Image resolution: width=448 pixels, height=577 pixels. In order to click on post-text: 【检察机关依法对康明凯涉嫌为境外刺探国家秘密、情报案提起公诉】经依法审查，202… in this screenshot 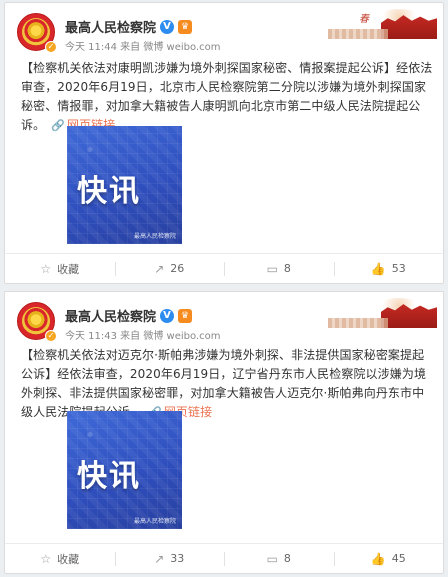, I will do `click(227, 97)`.